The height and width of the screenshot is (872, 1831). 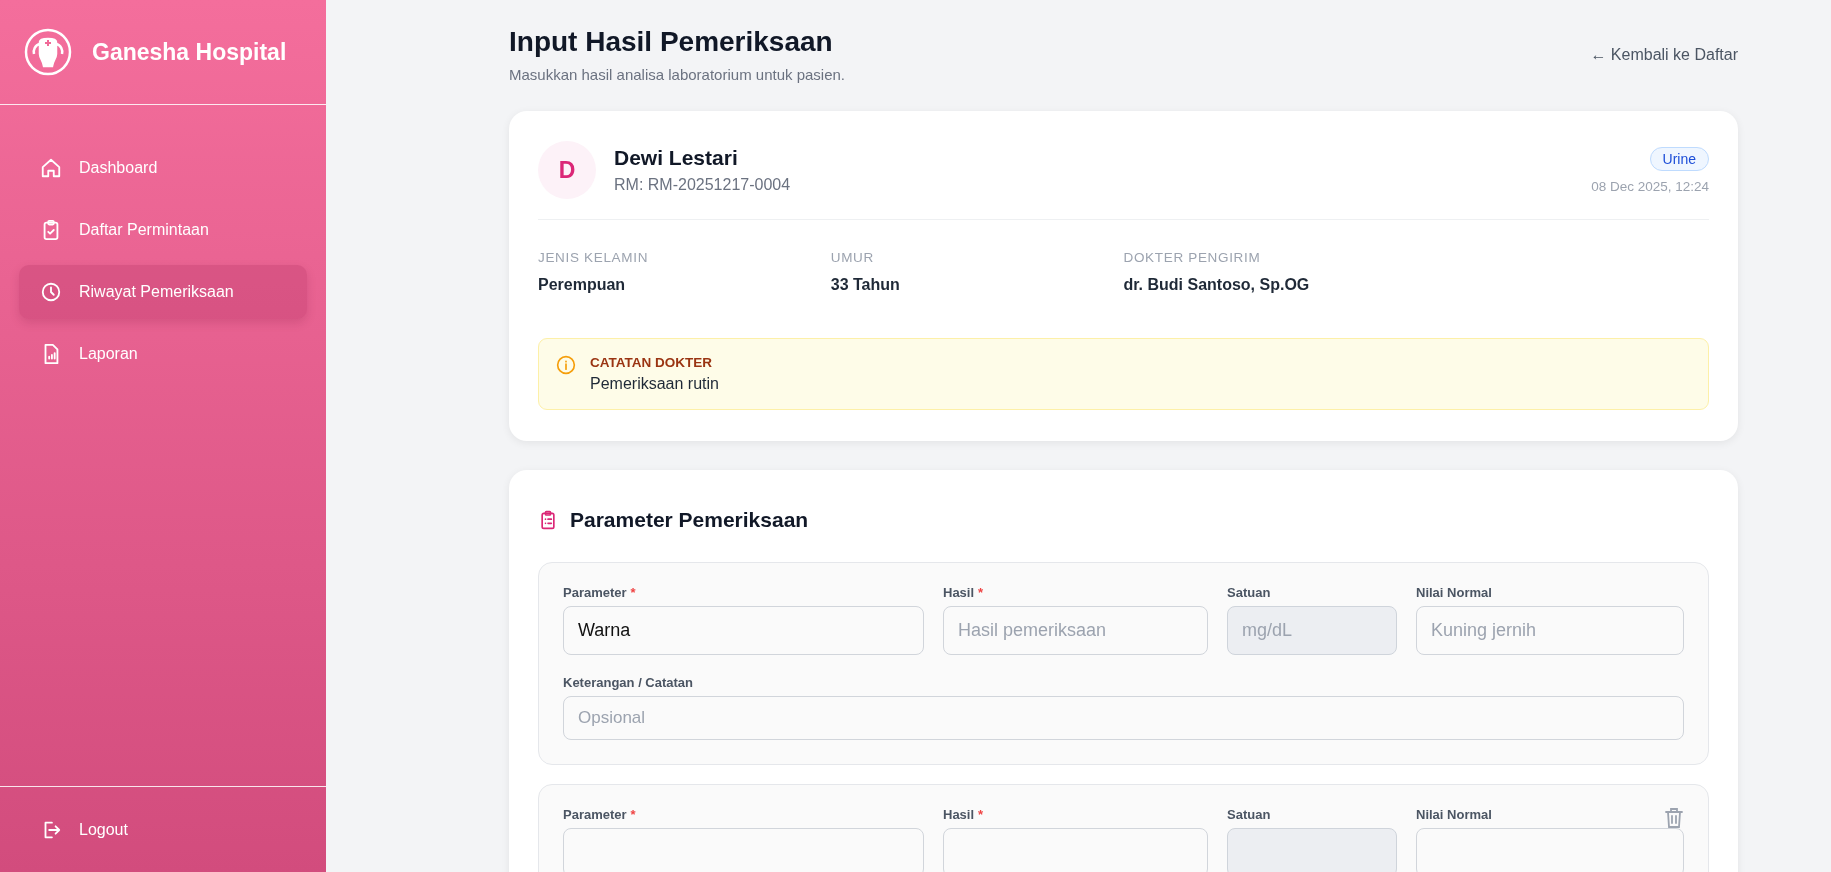 What do you see at coordinates (1664, 55) in the screenshot?
I see `back-link: ← Kembali ke Daftar` at bounding box center [1664, 55].